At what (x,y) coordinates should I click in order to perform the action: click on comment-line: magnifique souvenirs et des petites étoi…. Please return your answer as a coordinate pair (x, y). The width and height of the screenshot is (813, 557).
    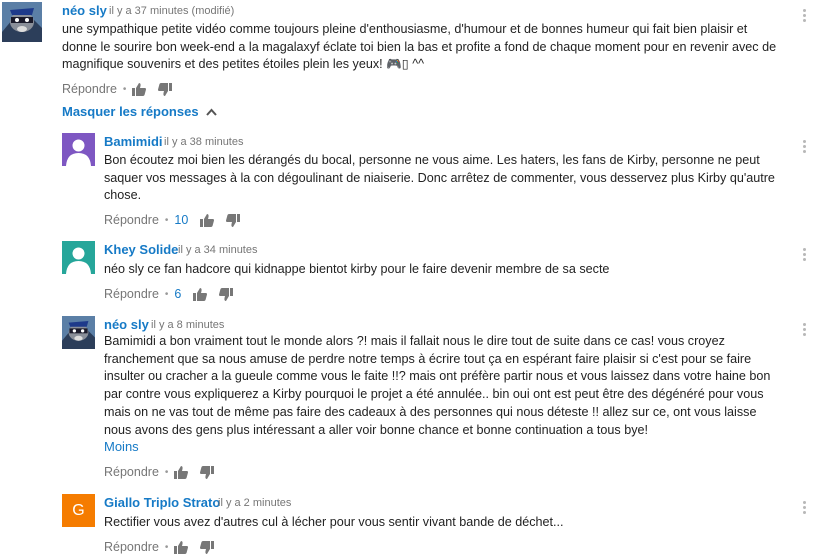
    Looking at the image, I should click on (243, 64).